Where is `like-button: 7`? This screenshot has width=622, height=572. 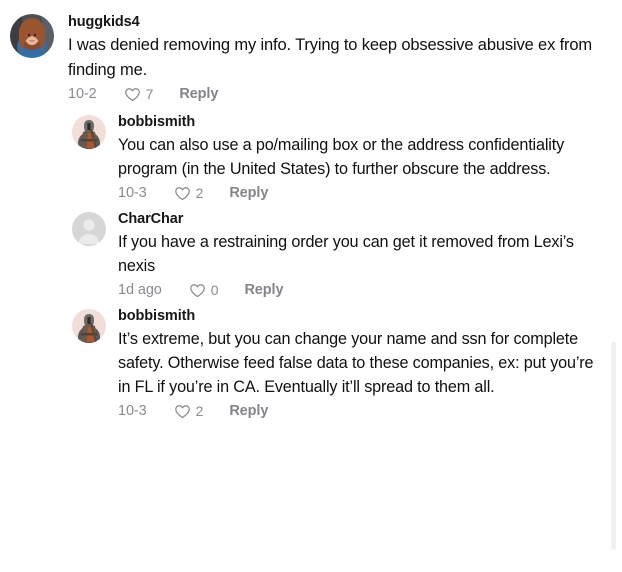 like-button: 7 is located at coordinates (139, 94).